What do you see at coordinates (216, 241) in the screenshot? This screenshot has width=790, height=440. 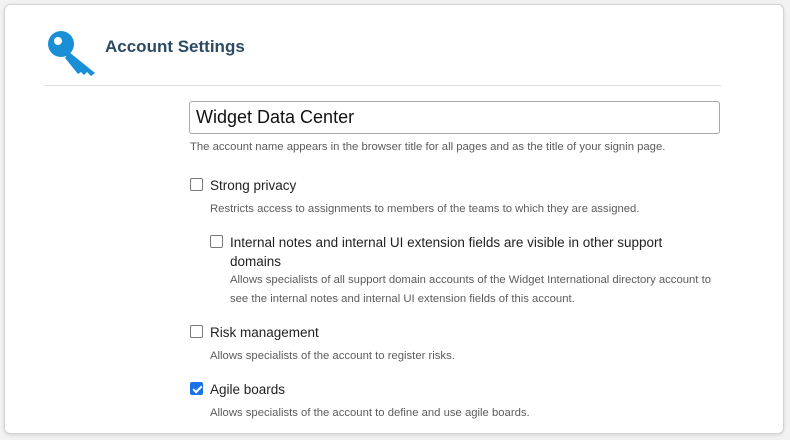 I see `internal-notes-checkbox` at bounding box center [216, 241].